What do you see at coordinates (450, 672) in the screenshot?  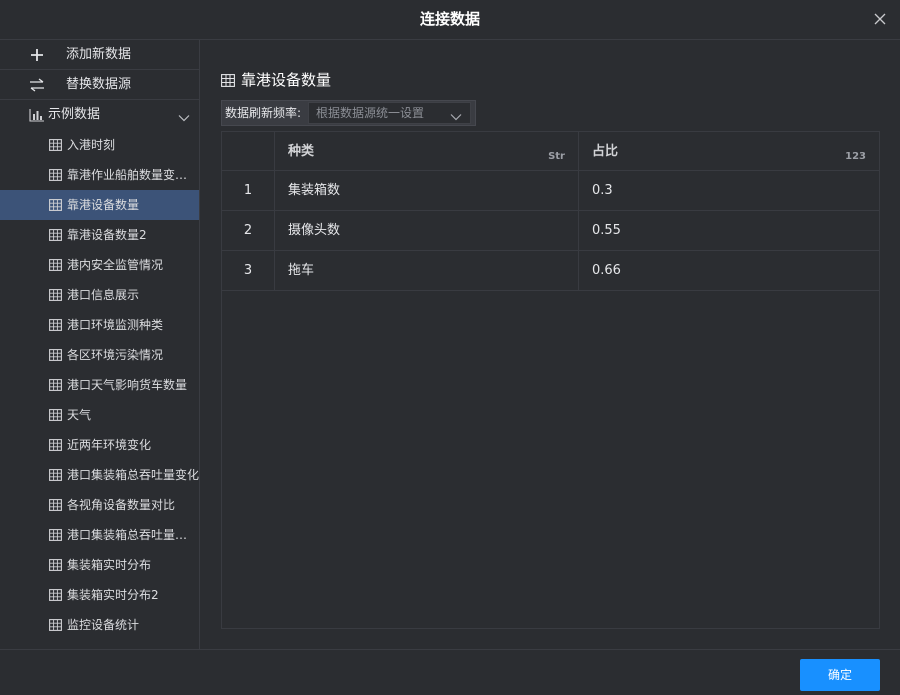 I see `dialog-footer: 确定` at bounding box center [450, 672].